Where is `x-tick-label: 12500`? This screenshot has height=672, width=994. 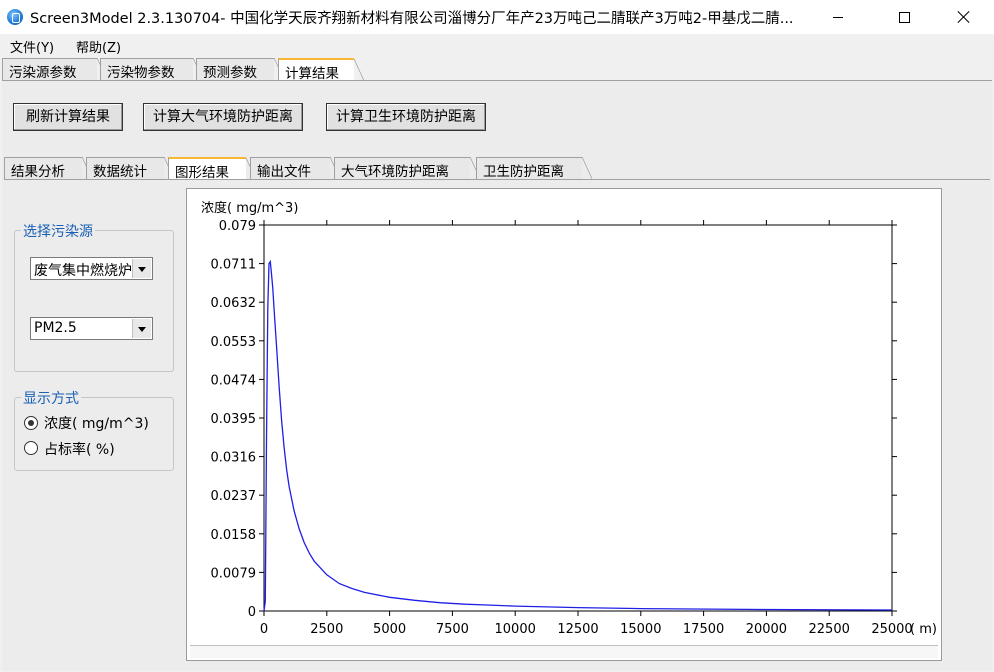
x-tick-label: 12500 is located at coordinates (577, 629).